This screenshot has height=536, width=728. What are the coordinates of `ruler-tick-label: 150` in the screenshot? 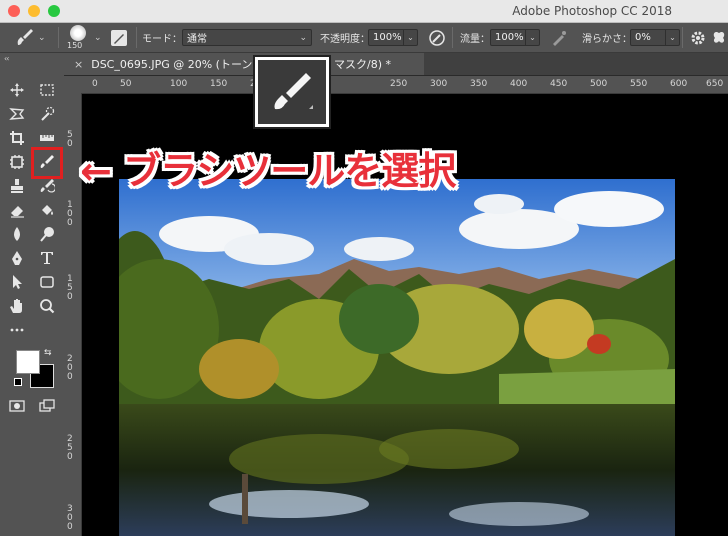 It's located at (70, 288).